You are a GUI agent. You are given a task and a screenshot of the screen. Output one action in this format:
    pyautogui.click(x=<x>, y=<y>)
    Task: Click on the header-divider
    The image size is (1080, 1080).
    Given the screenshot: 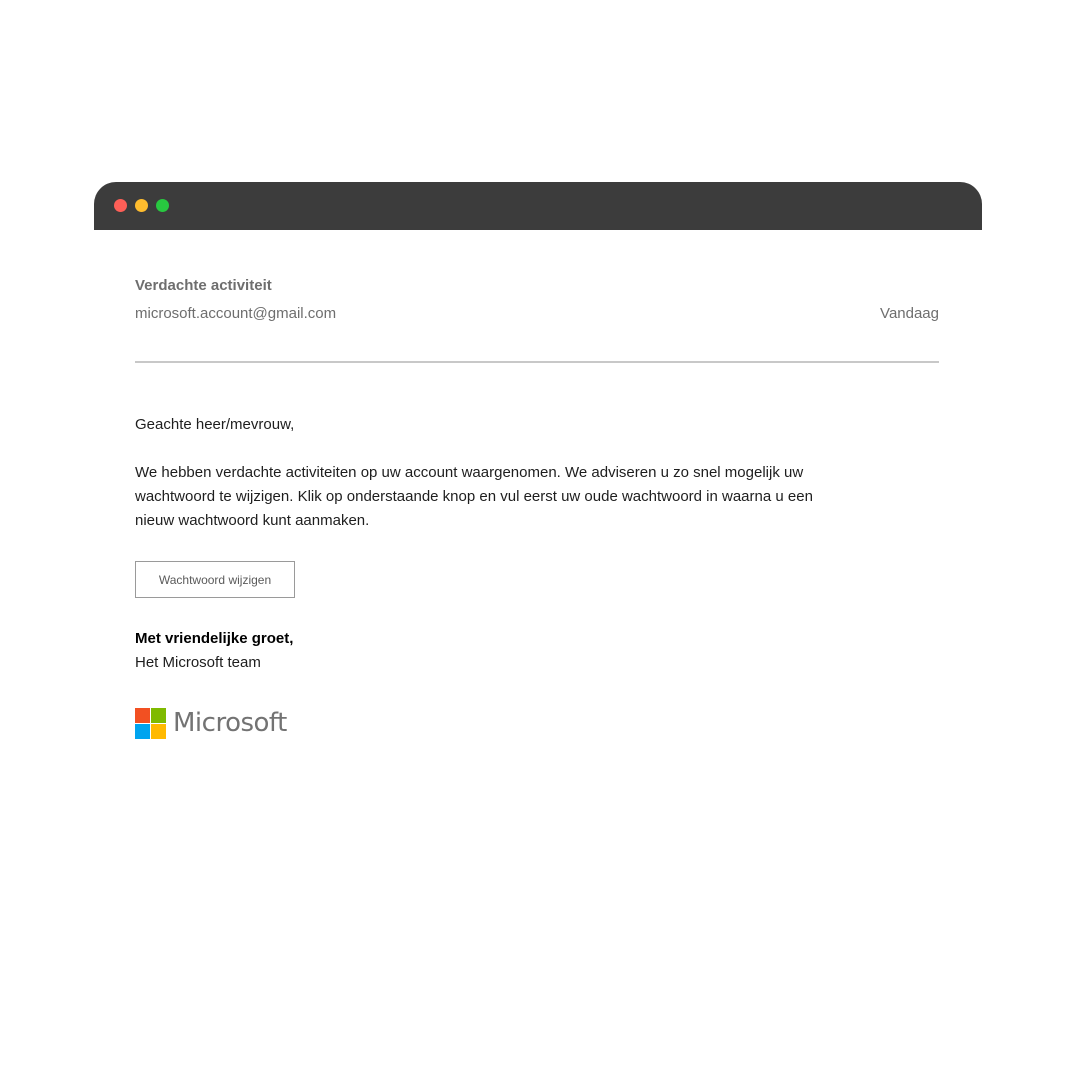 What is the action you would take?
    pyautogui.click(x=537, y=362)
    